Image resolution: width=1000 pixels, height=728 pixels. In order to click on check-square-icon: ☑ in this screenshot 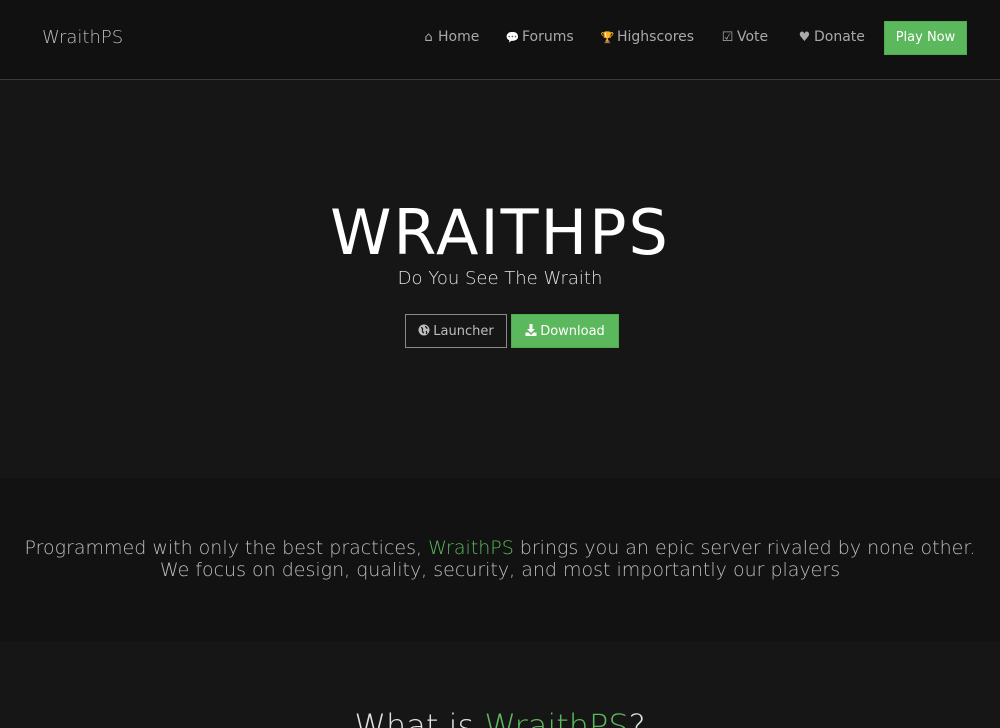, I will do `click(727, 37)`.